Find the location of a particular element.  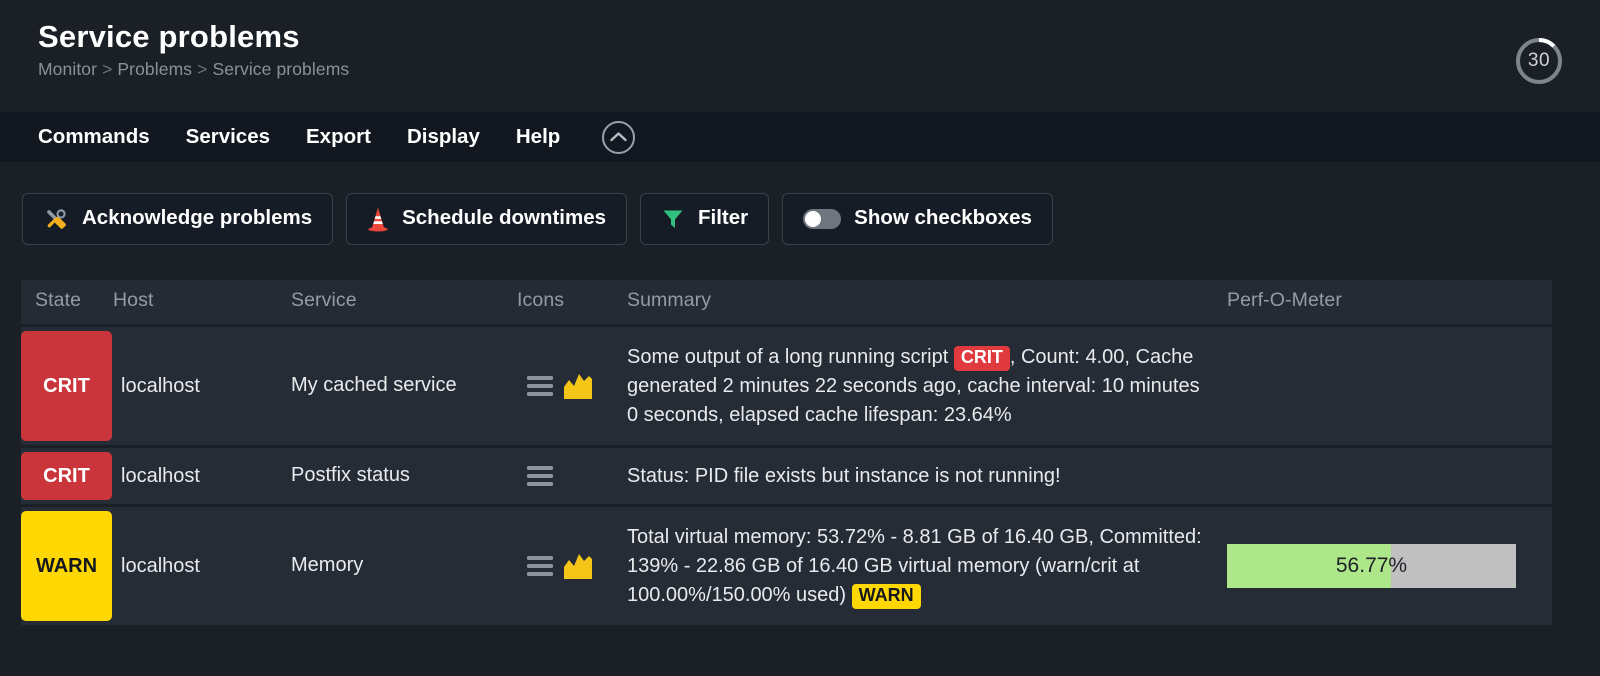

perf-o-meter-bar: 56.77% is located at coordinates (1371, 566).